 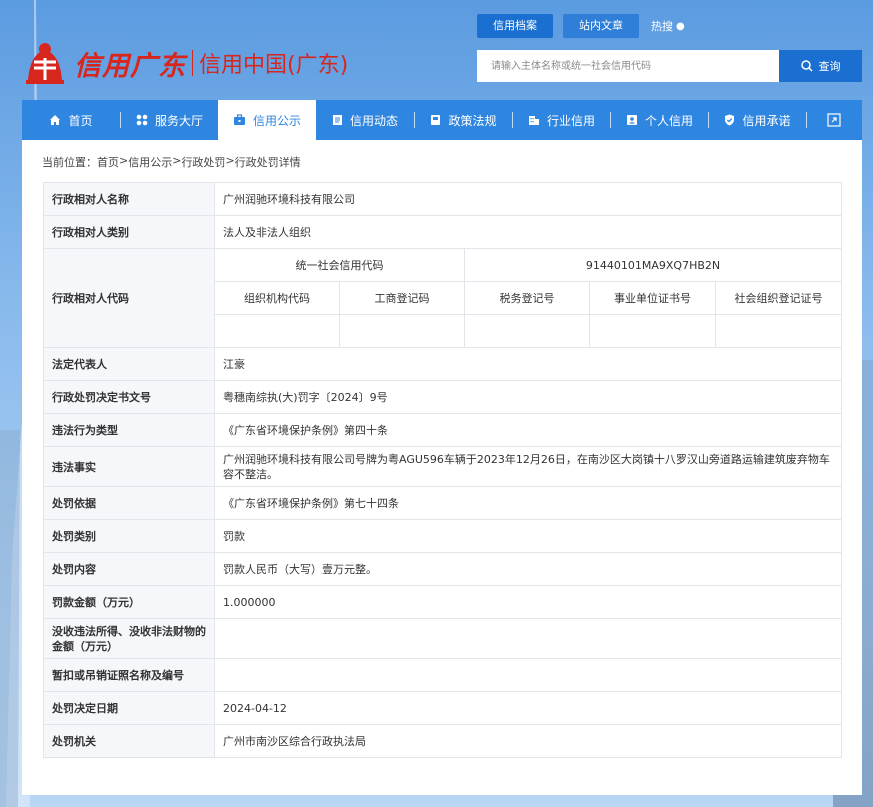 I want to click on business-reg-value, so click(x=402, y=331).